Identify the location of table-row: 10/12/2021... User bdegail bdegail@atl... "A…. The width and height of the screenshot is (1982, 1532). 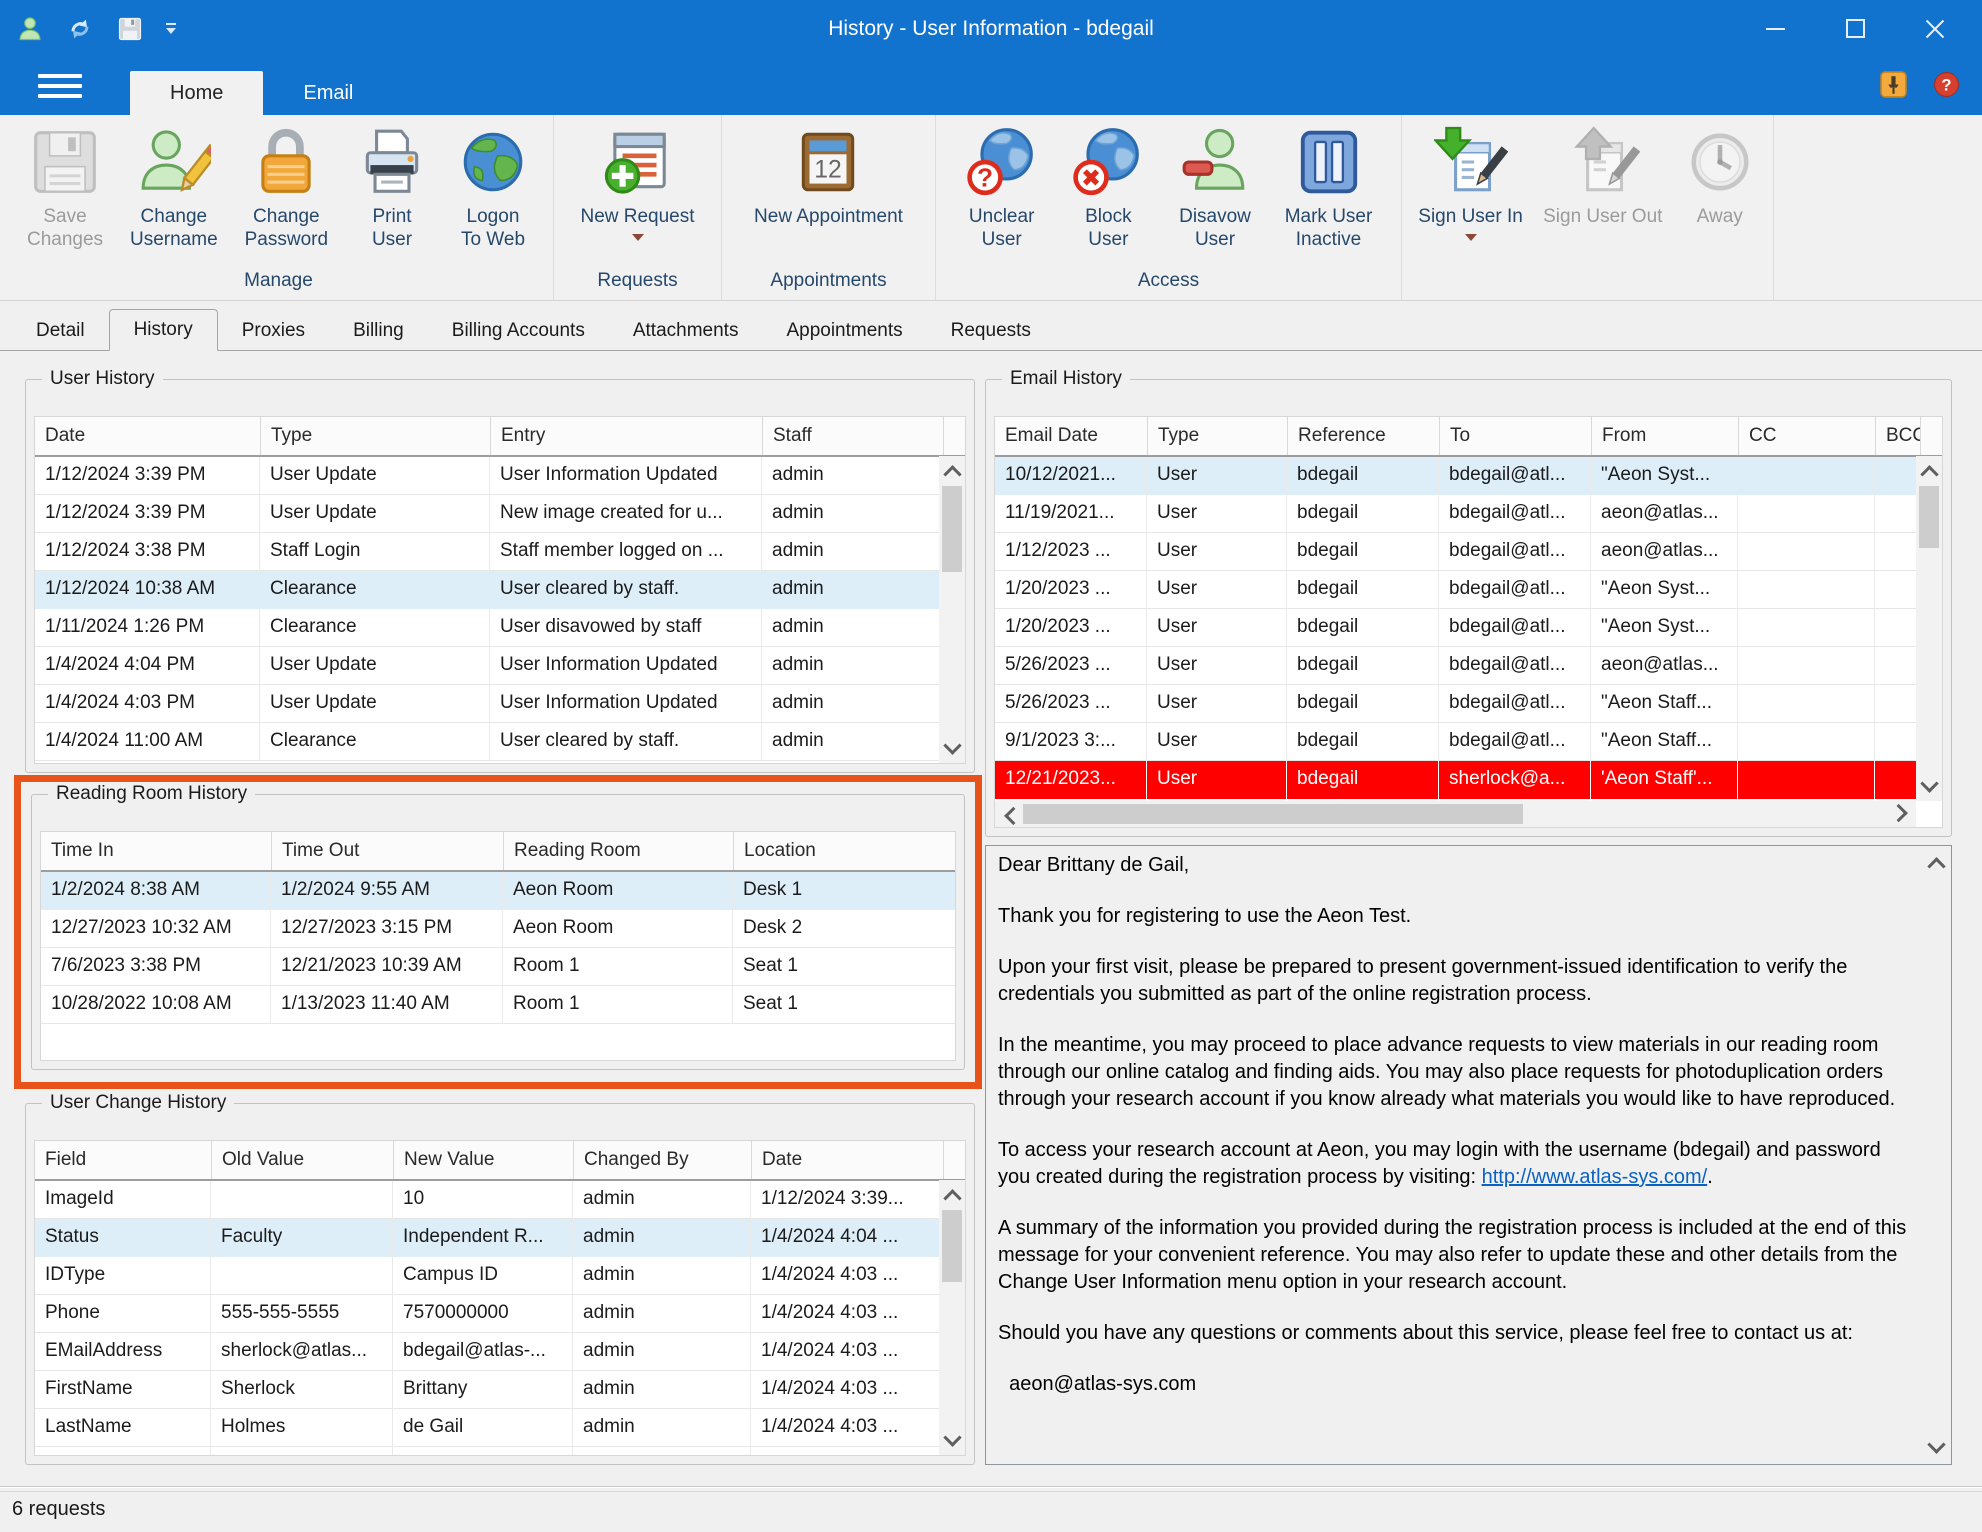
(1455, 476).